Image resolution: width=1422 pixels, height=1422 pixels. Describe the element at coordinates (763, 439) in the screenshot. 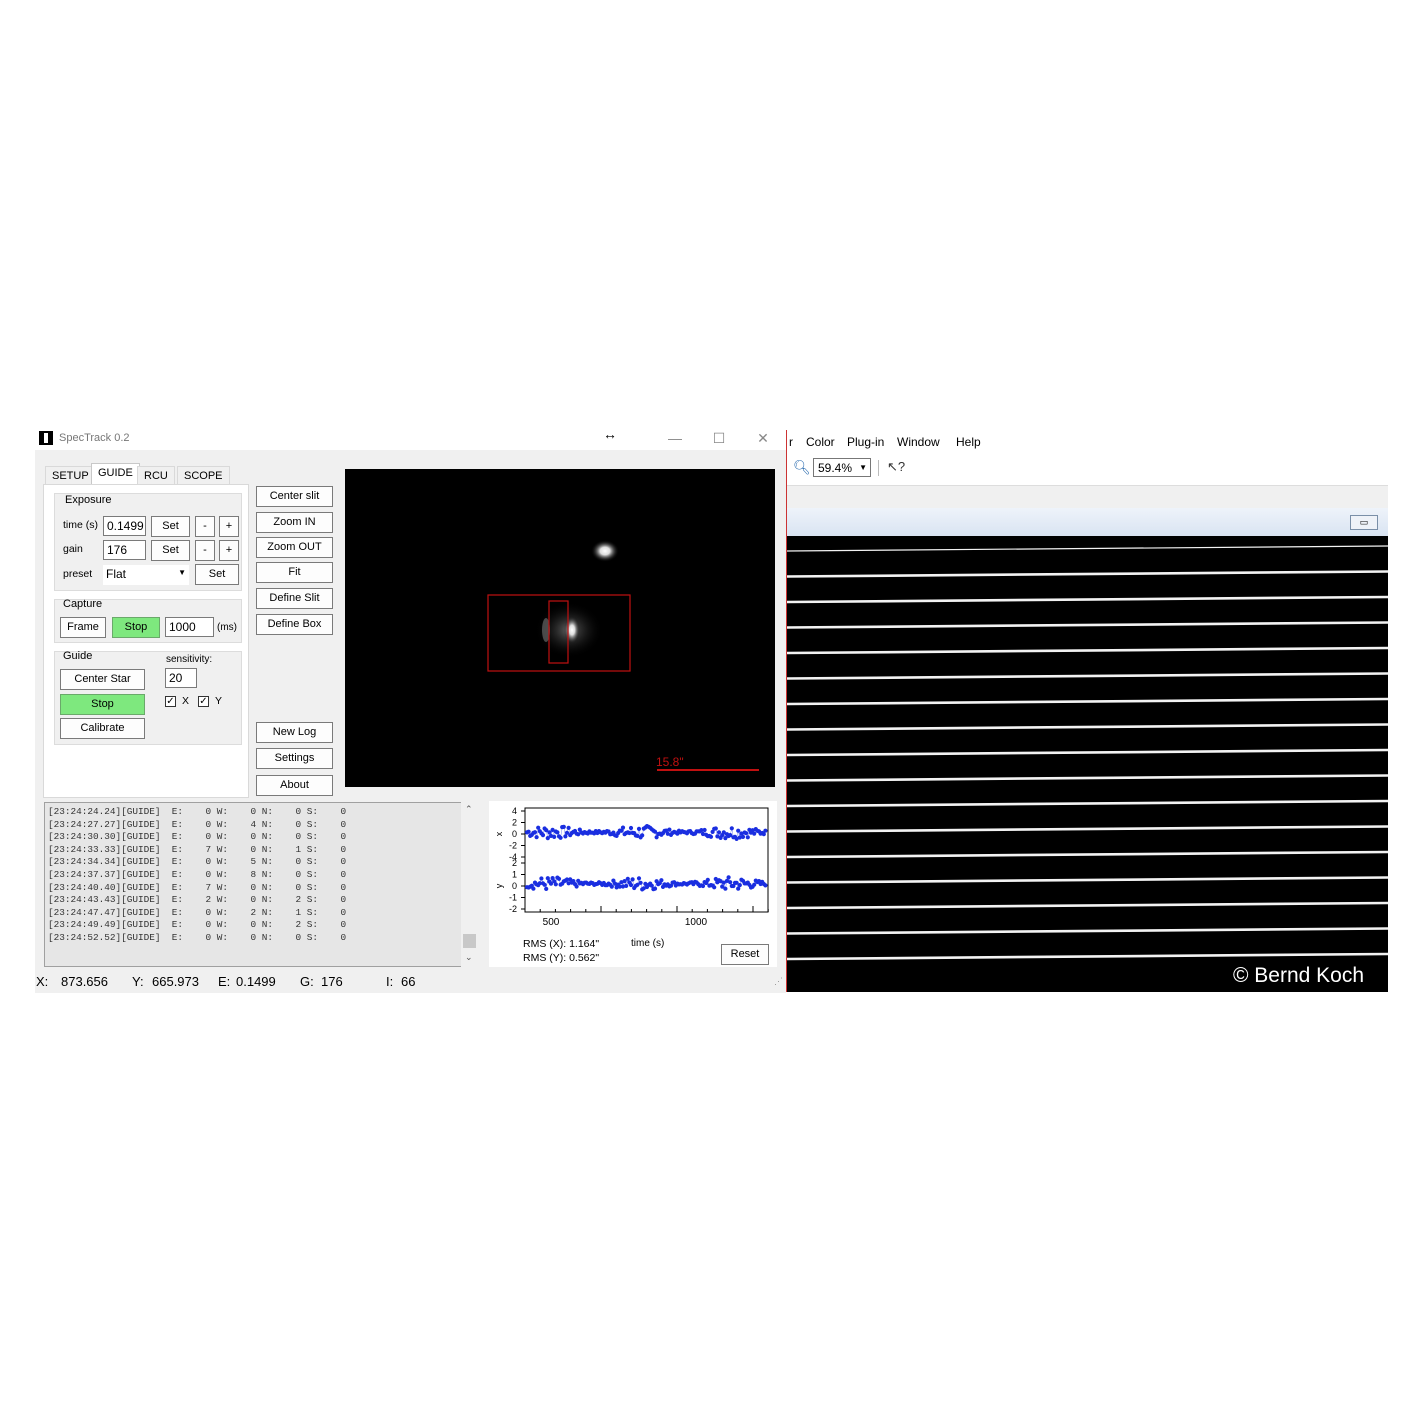

I see `close-icon: ✕` at that location.